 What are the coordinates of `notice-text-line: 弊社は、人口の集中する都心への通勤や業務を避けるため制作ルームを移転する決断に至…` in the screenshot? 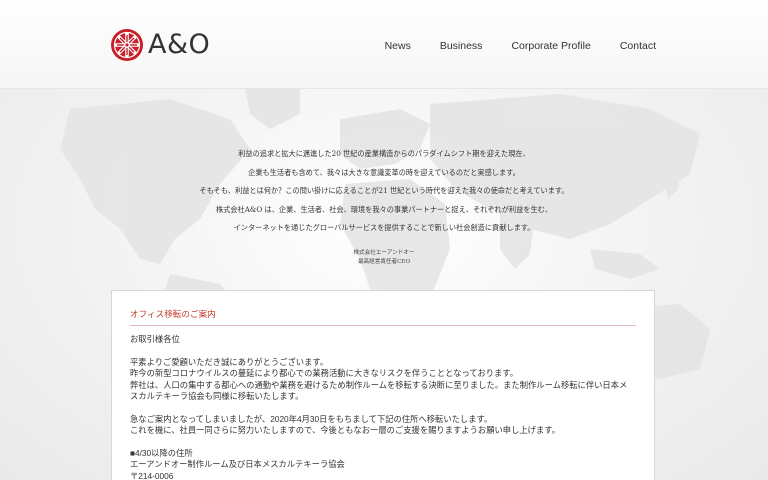 It's located at (379, 384).